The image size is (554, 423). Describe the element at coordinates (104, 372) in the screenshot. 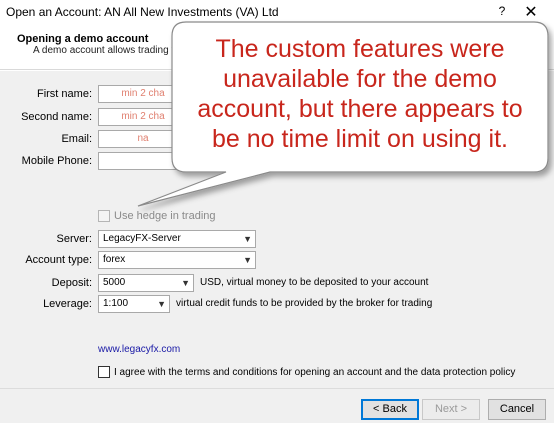

I see `agree-checkbox` at that location.